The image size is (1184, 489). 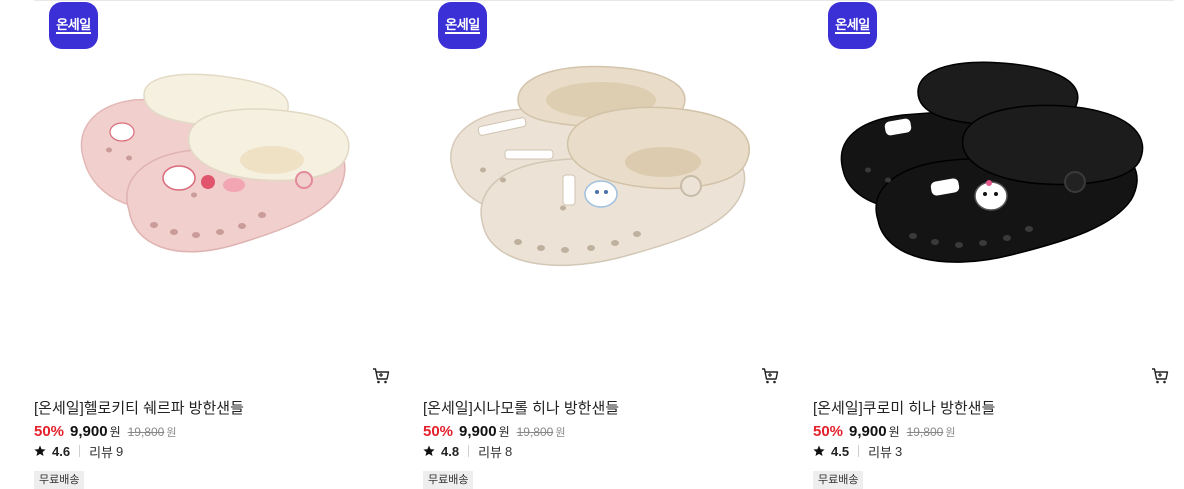 What do you see at coordinates (139, 407) in the screenshot?
I see `product-title: [온세일]헬로키티 쉐르파 방한샌들` at bounding box center [139, 407].